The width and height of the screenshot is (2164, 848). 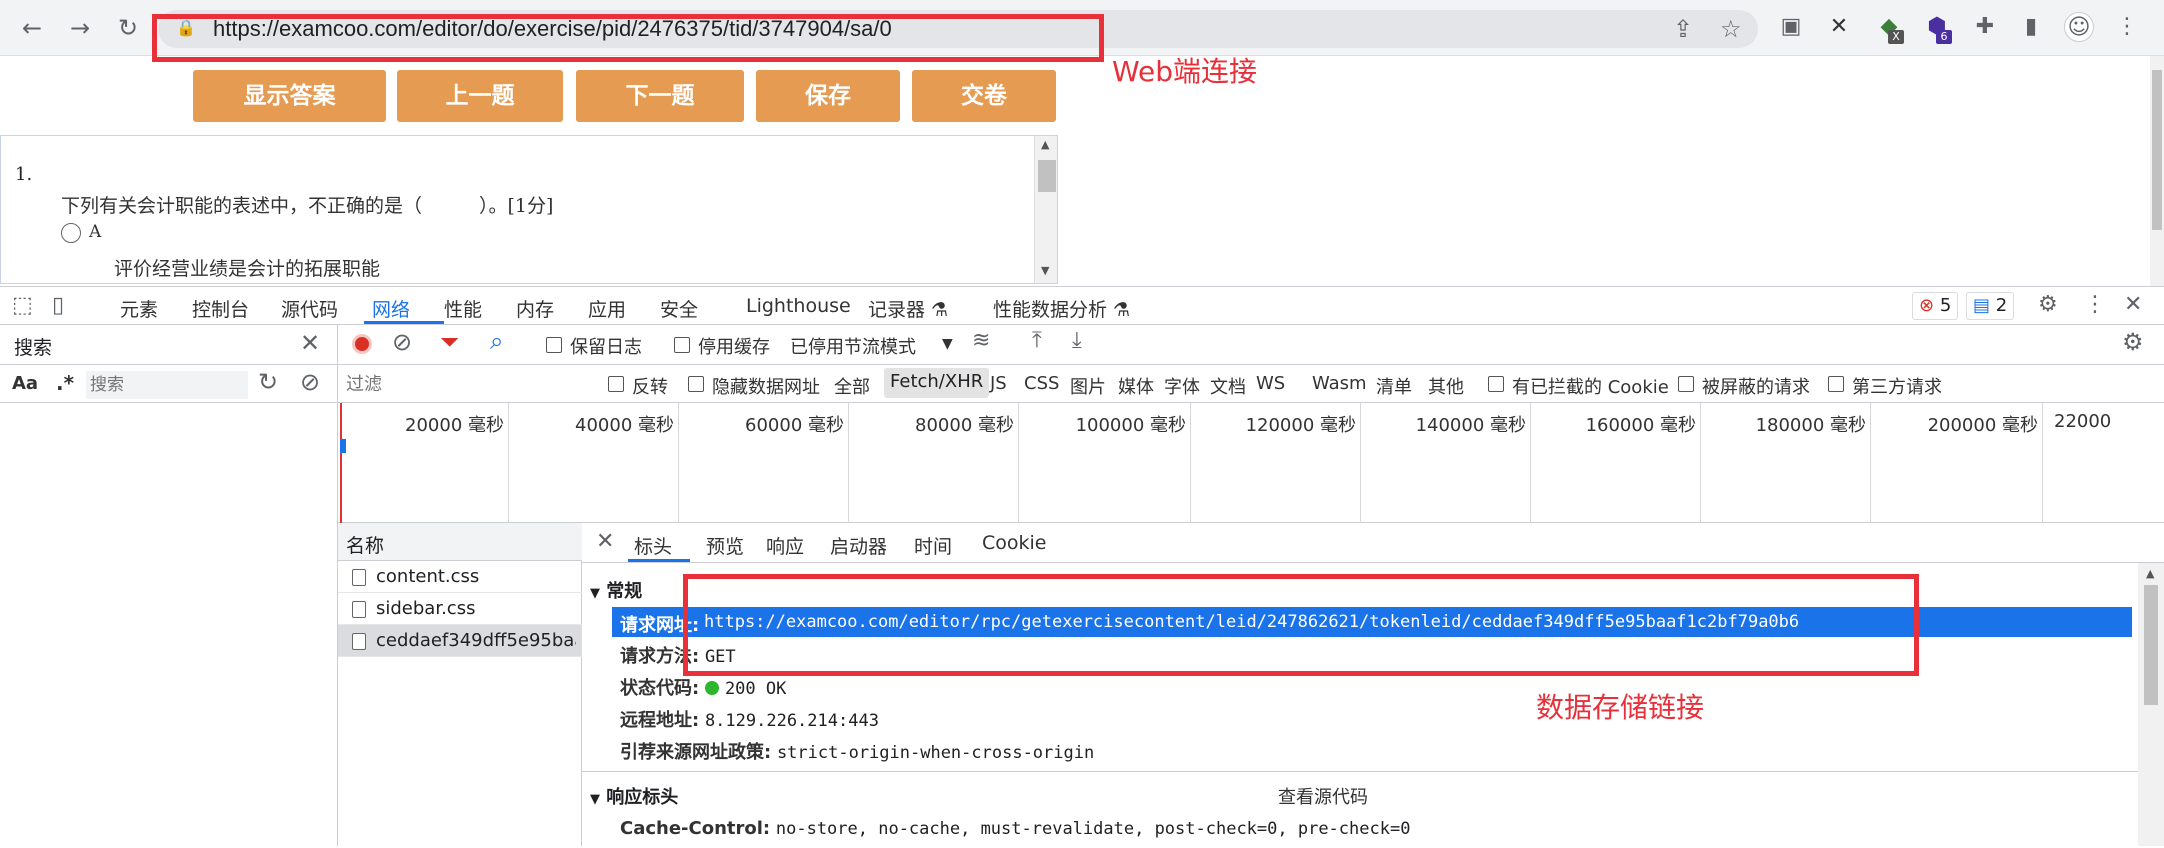 I want to click on tab-initiator: 启动器, so click(x=858, y=545).